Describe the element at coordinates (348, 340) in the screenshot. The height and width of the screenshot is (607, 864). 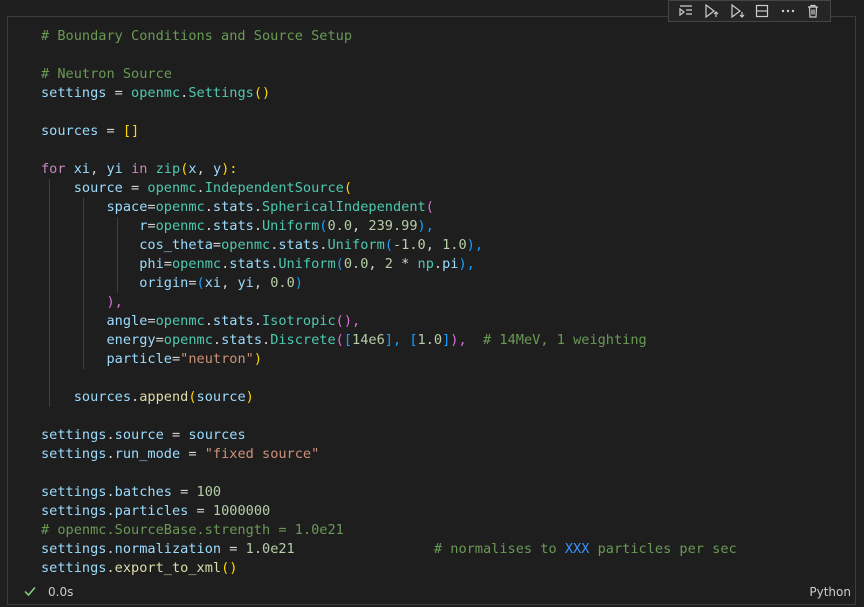
I see `code-token: [` at that location.